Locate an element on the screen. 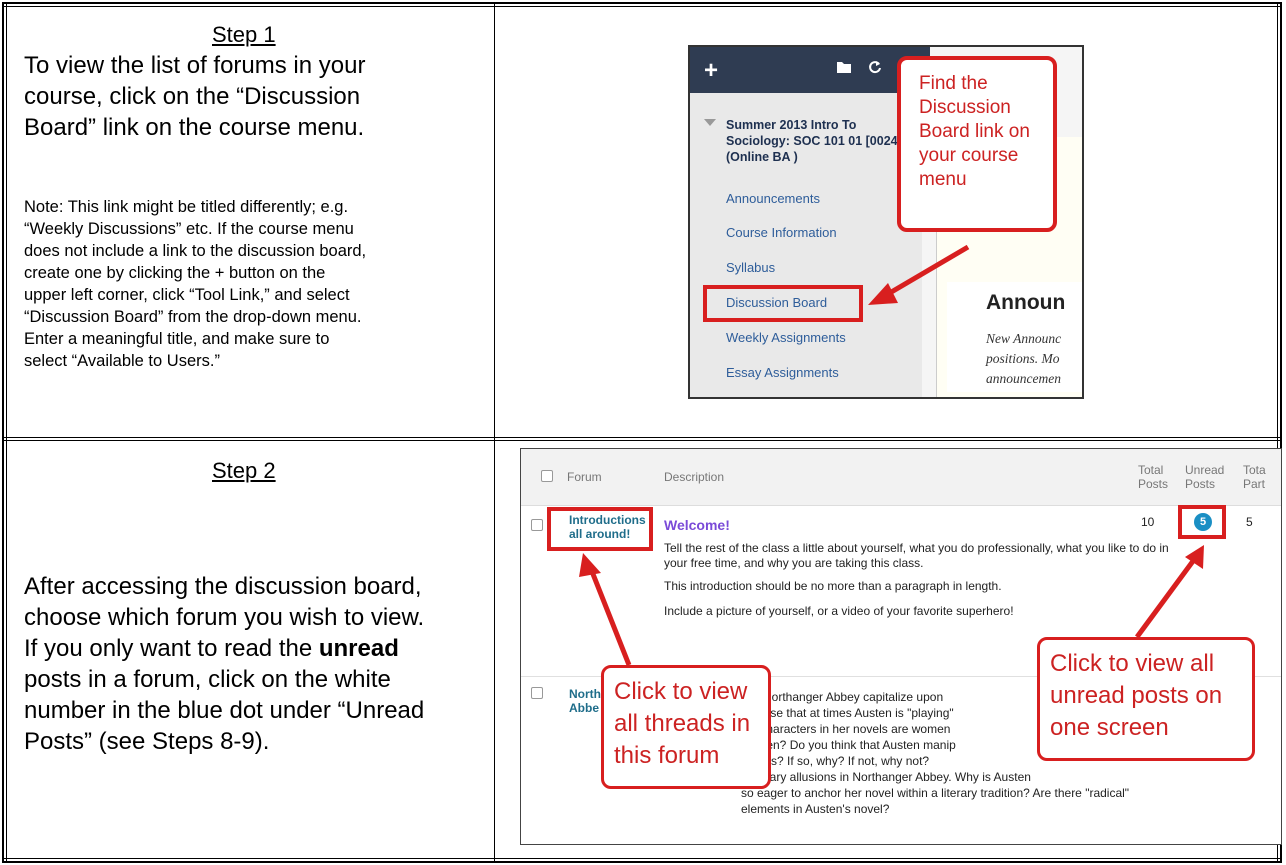 The width and height of the screenshot is (1286, 865). step2-line: choose which forum you wish to view. is located at coordinates (224, 617).